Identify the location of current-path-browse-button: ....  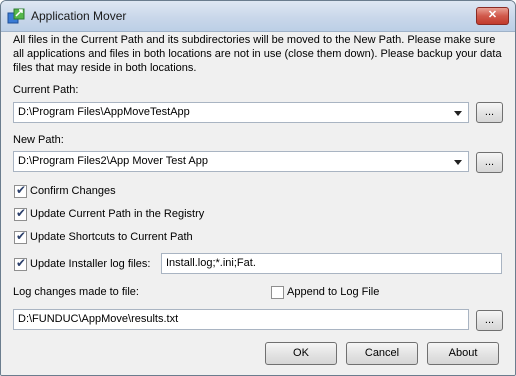
(489, 112).